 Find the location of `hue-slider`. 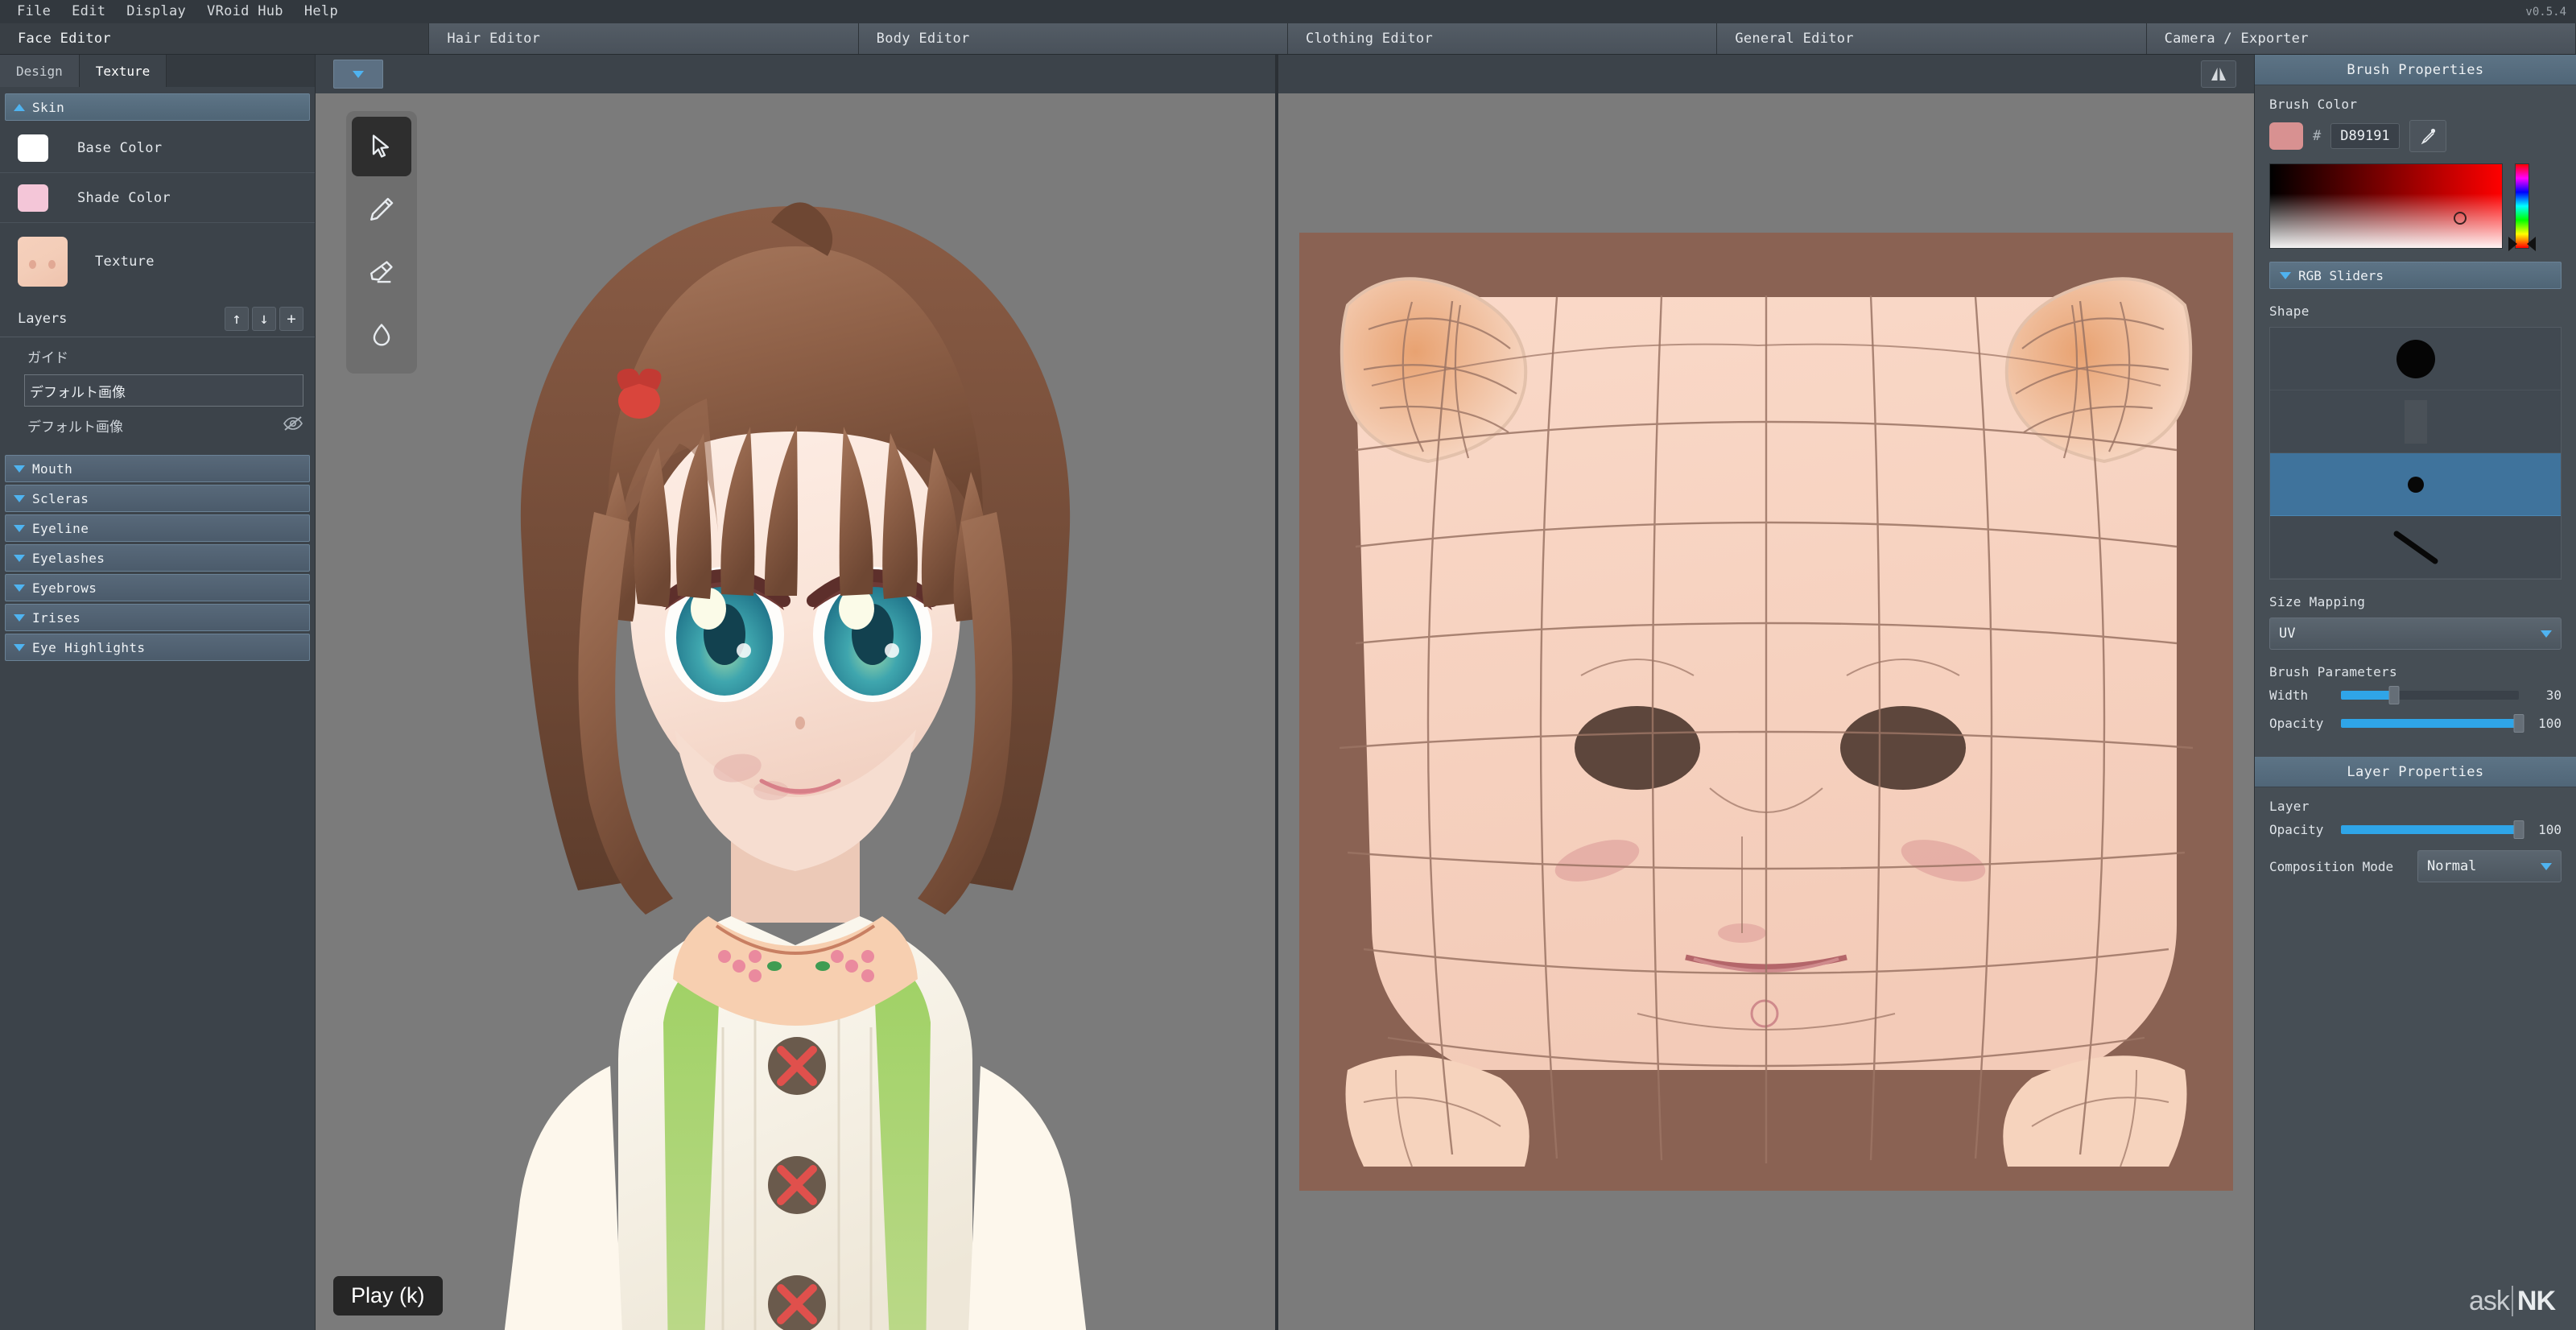

hue-slider is located at coordinates (2522, 207).